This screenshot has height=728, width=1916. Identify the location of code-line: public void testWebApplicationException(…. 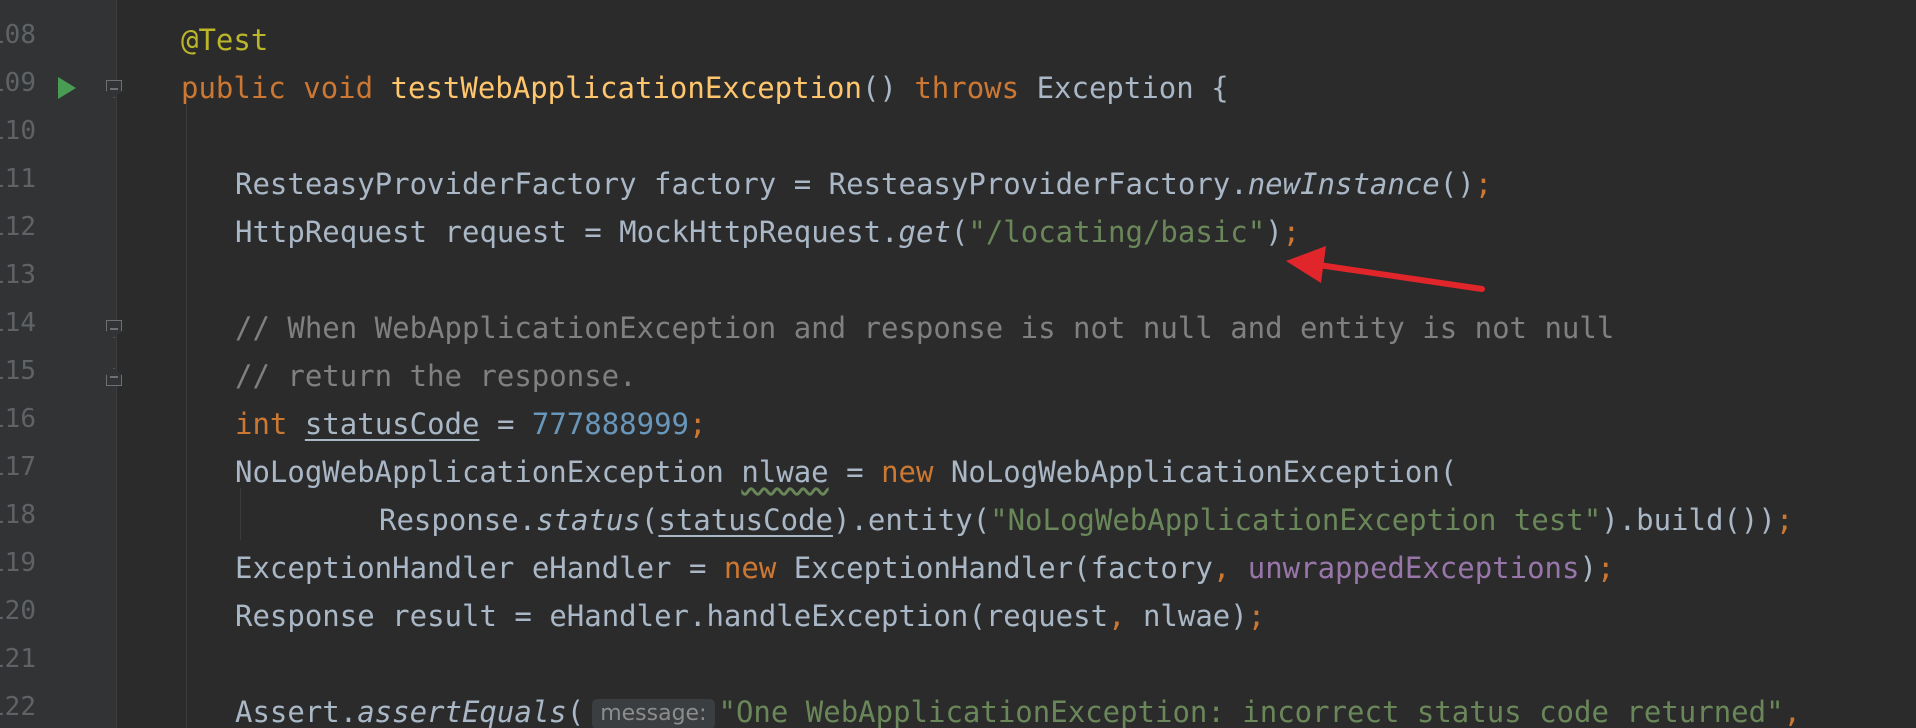
(705, 88).